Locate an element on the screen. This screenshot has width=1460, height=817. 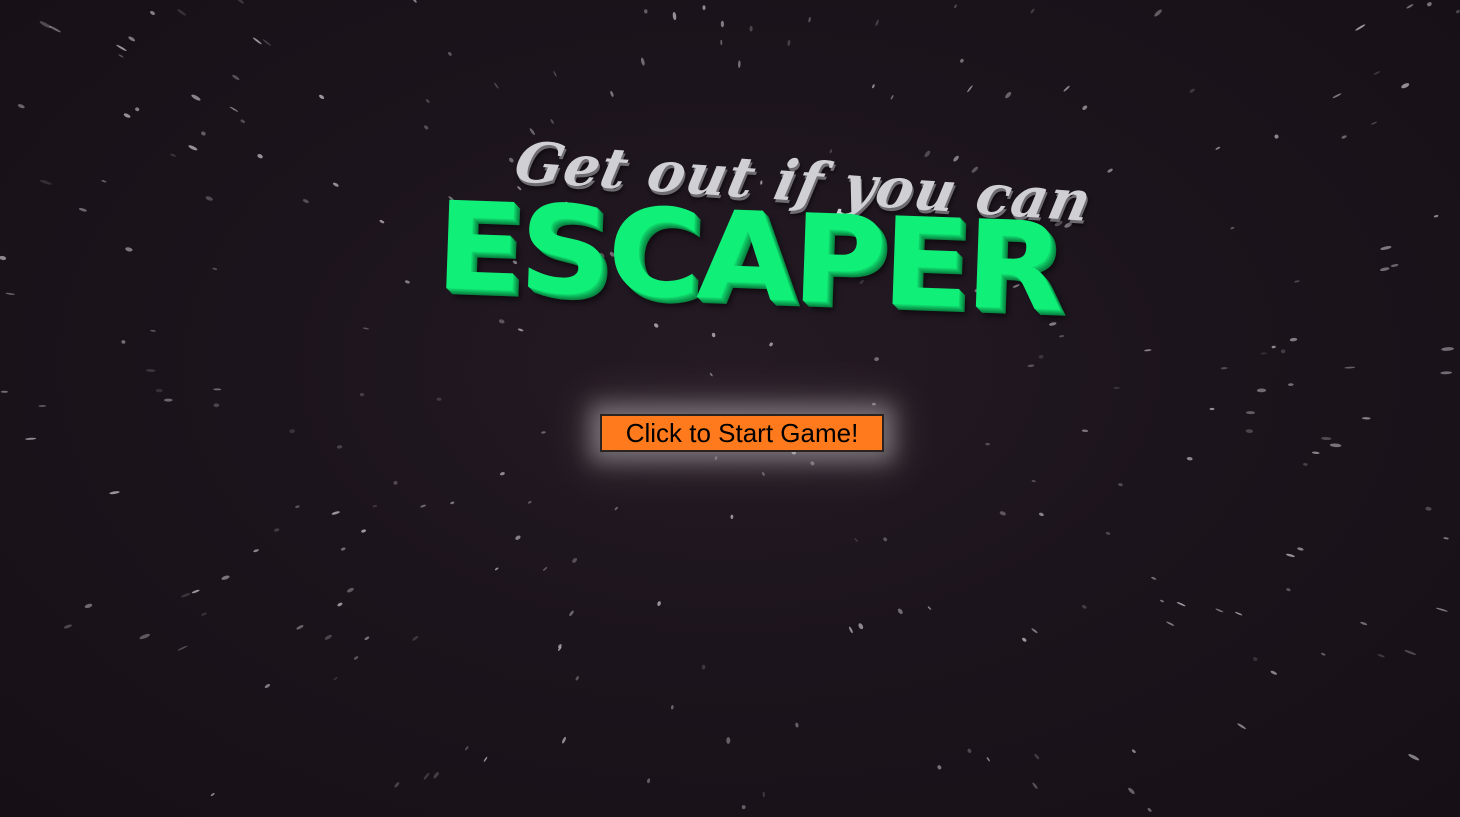
start-game-button: Click to Start Game! is located at coordinates (742, 433).